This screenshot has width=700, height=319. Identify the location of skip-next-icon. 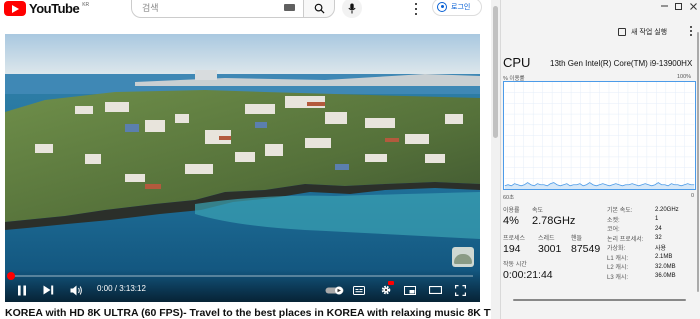
(48, 290).